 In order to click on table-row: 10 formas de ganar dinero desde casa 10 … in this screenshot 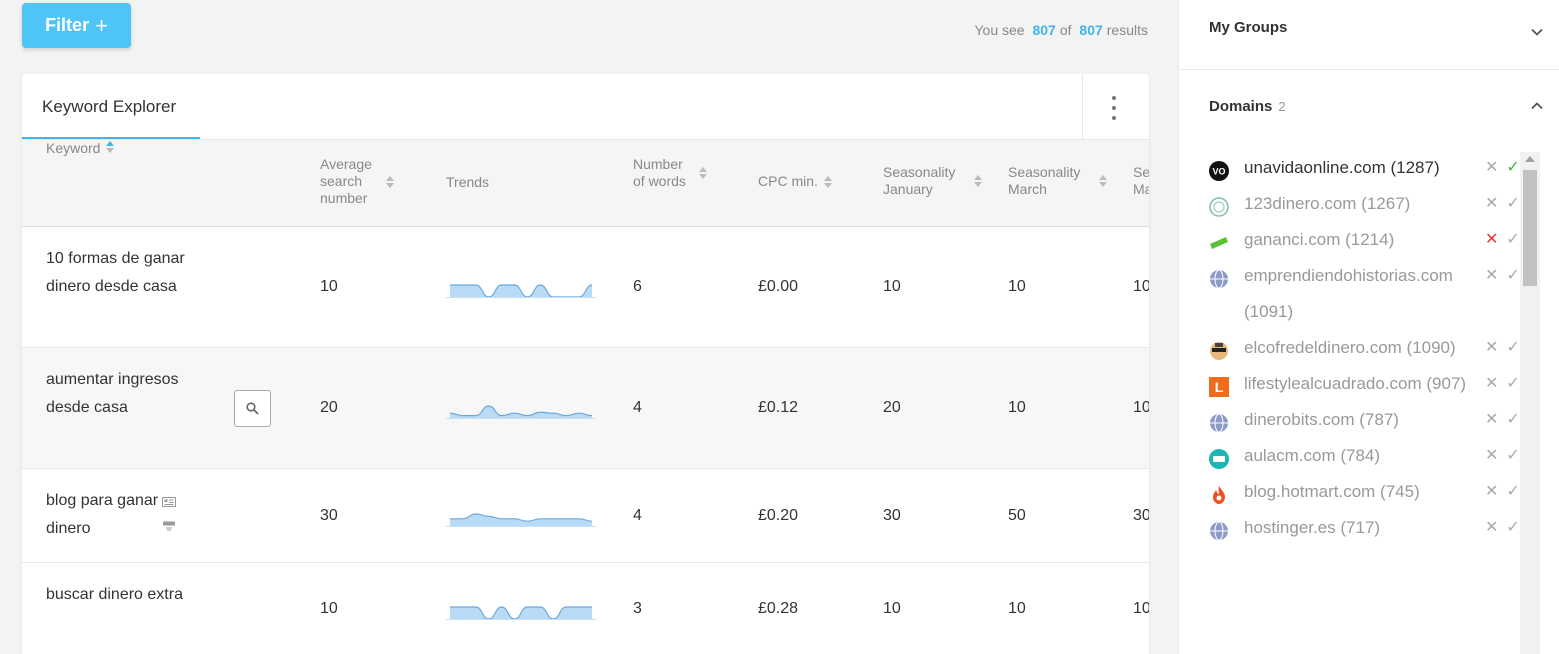, I will do `click(585, 287)`.